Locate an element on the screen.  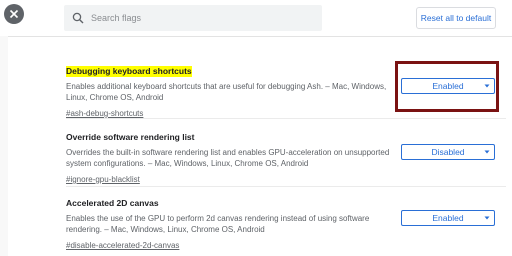
flag-select-ignore-gpu-blacklist: Disabled is located at coordinates (448, 152).